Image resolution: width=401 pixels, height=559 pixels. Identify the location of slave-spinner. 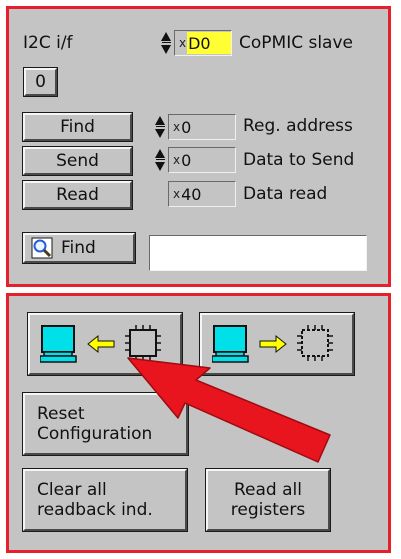
(166, 43).